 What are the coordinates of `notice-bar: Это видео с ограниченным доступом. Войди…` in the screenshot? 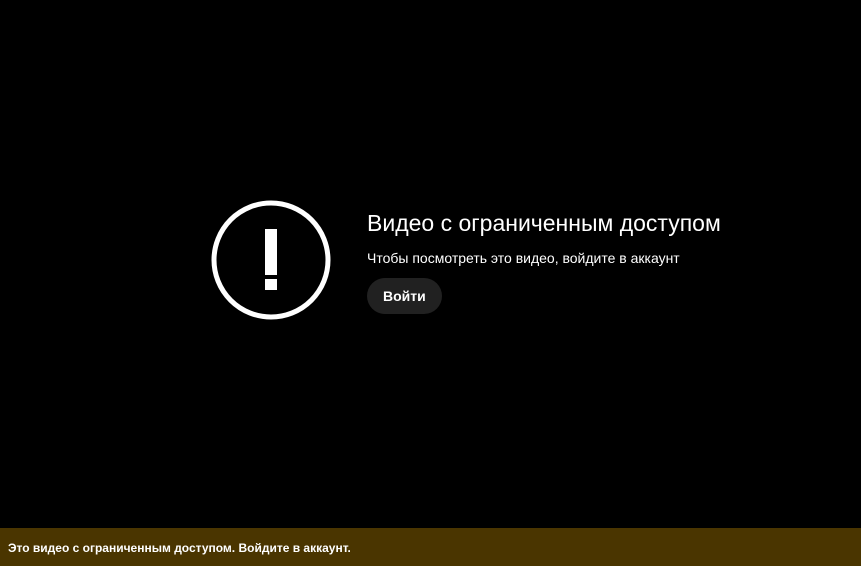 It's located at (430, 547).